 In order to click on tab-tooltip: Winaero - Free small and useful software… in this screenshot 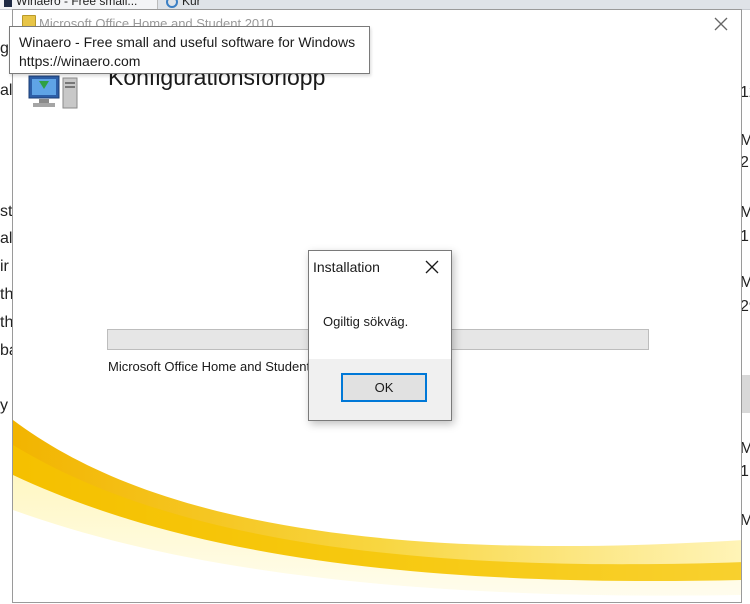, I will do `click(189, 50)`.